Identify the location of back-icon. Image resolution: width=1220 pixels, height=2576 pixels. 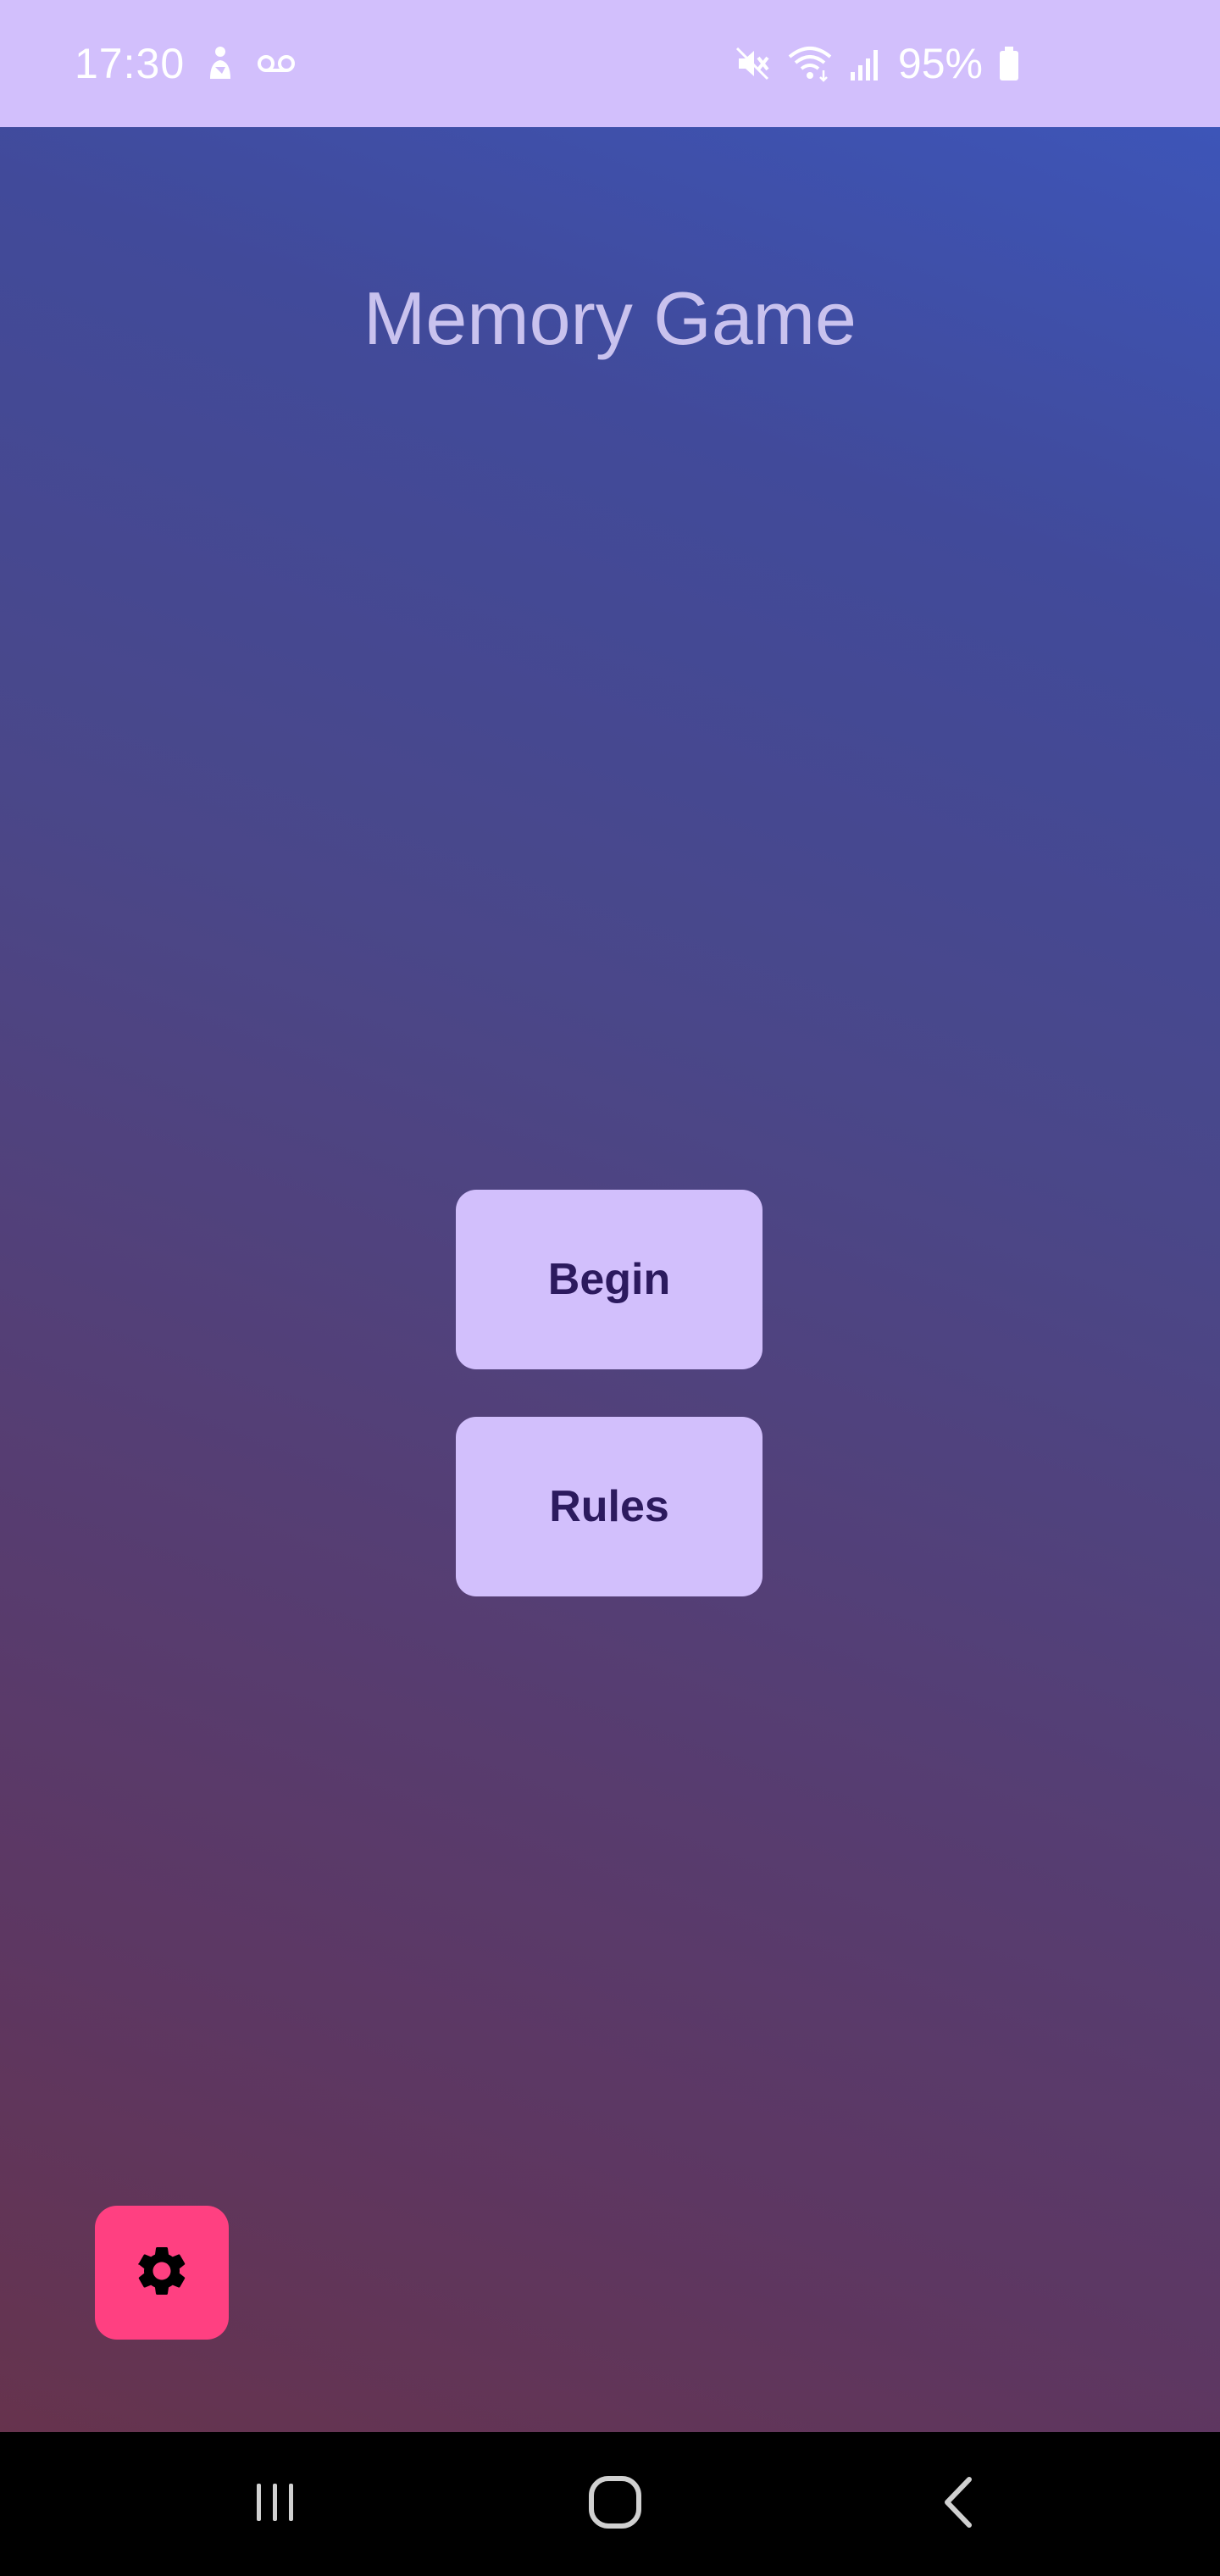
(957, 2504).